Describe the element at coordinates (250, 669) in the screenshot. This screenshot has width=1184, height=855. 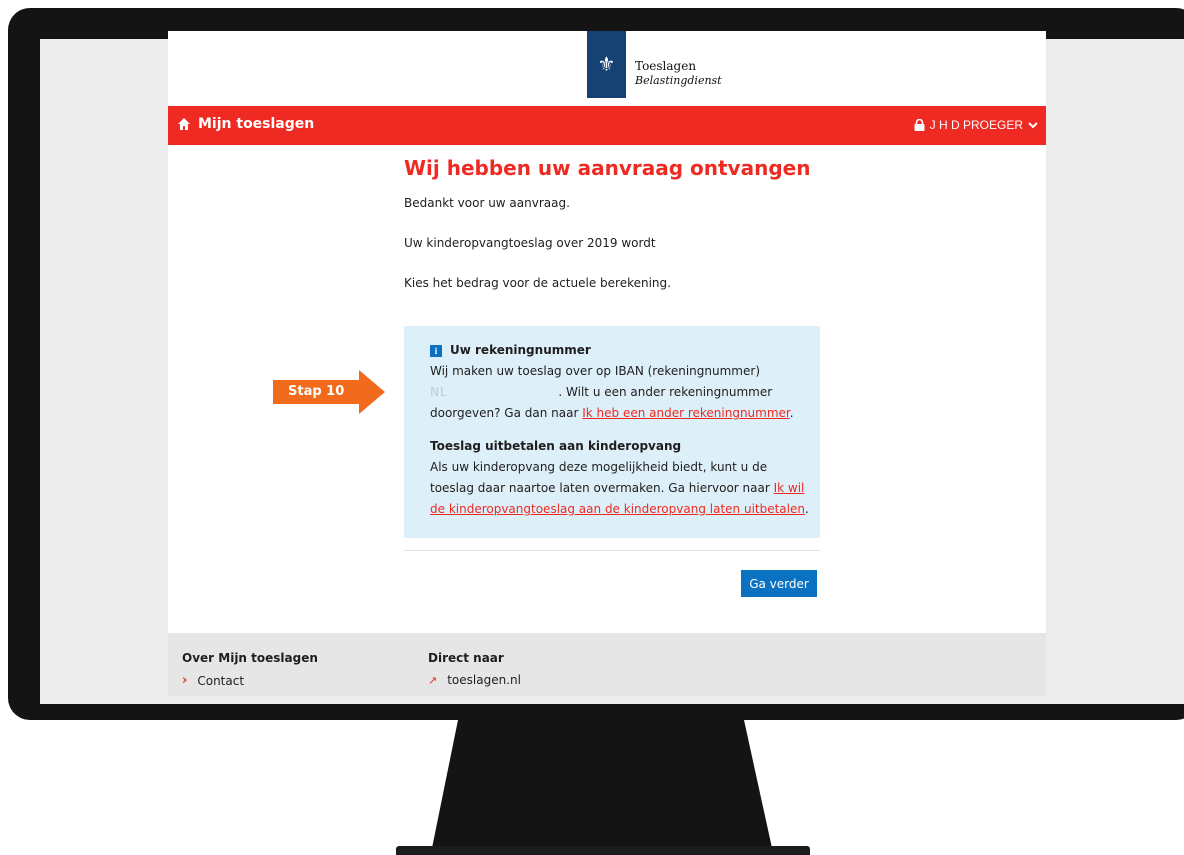
I see `footer-about: Over Mijn toeslagen › Contact` at that location.